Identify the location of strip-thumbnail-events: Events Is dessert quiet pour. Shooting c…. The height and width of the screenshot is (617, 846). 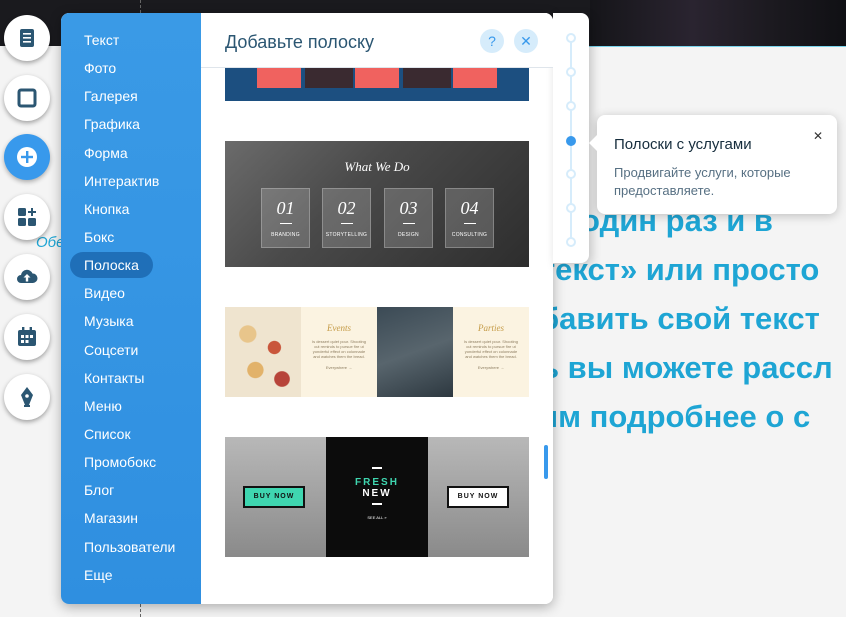
(377, 352).